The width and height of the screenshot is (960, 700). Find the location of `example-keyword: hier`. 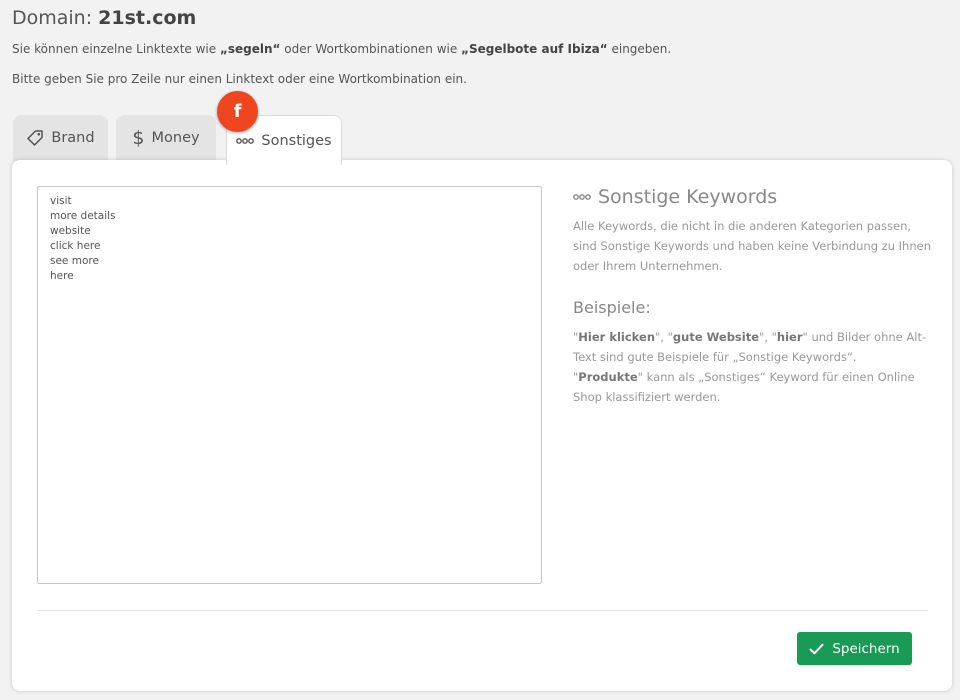

example-keyword: hier is located at coordinates (789, 337).